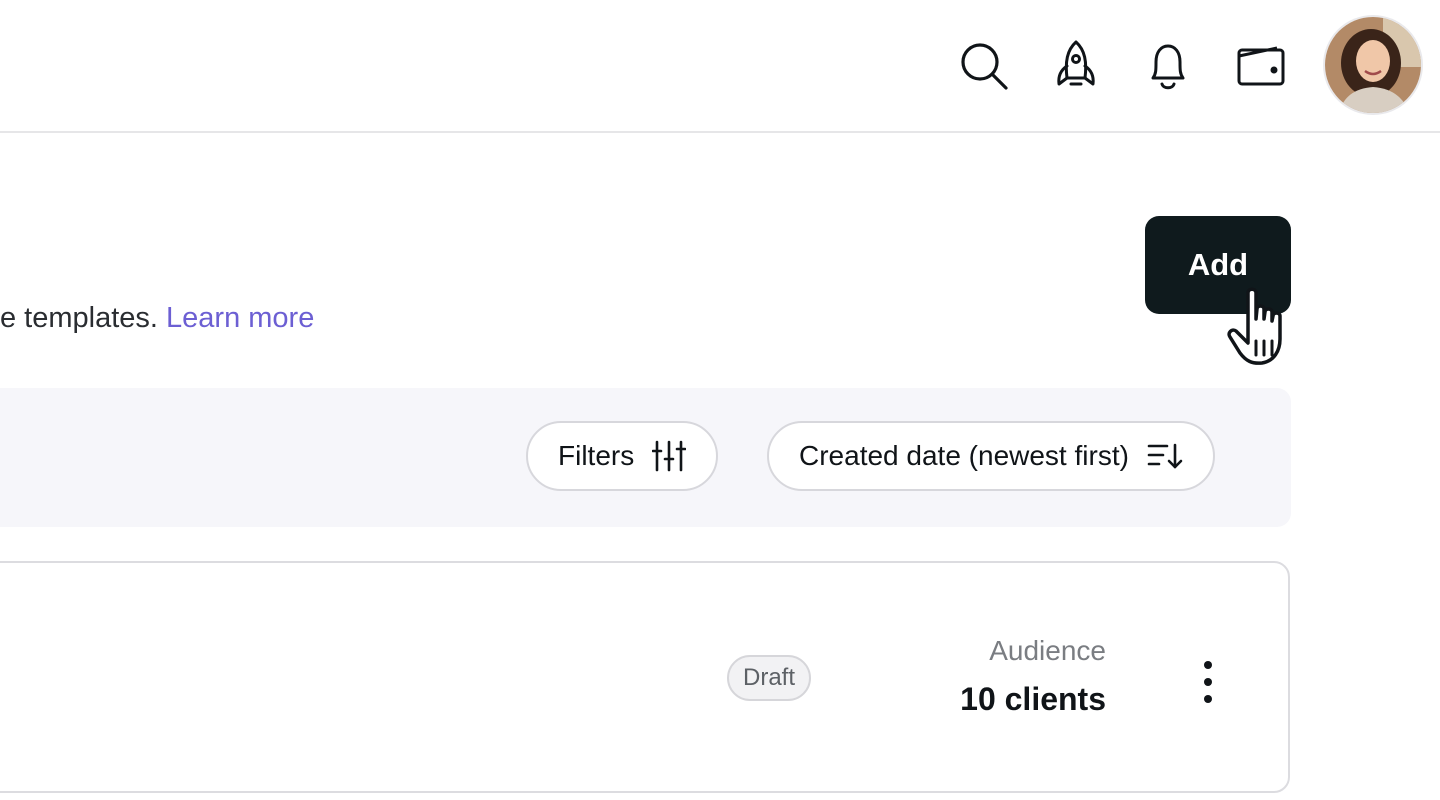 The image size is (1440, 800). Describe the element at coordinates (1076, 66) in the screenshot. I see `rocket-icon` at that location.